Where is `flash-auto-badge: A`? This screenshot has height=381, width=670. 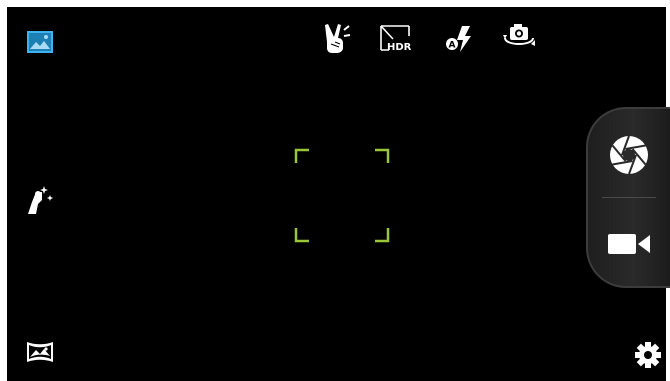
flash-auto-badge: A is located at coordinates (452, 46).